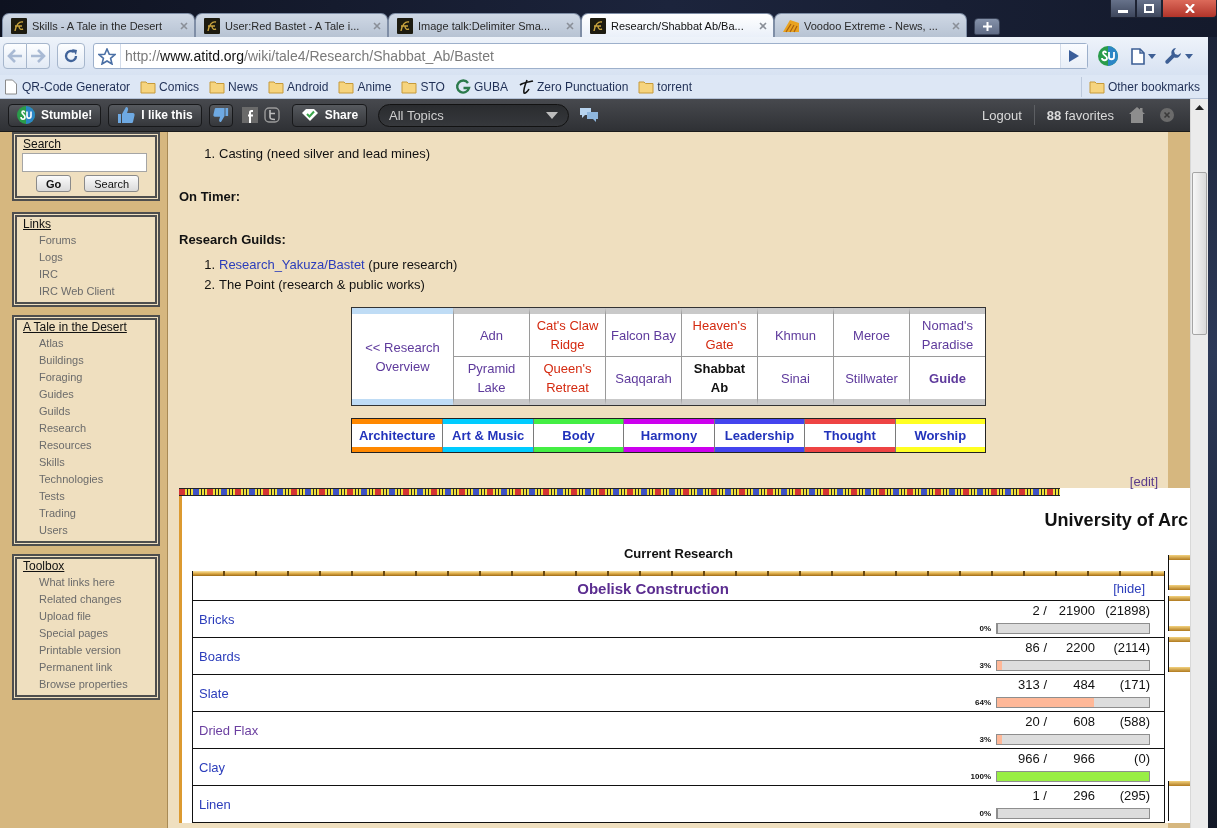  I want to click on panel-heading: Toolbox, so click(87, 566).